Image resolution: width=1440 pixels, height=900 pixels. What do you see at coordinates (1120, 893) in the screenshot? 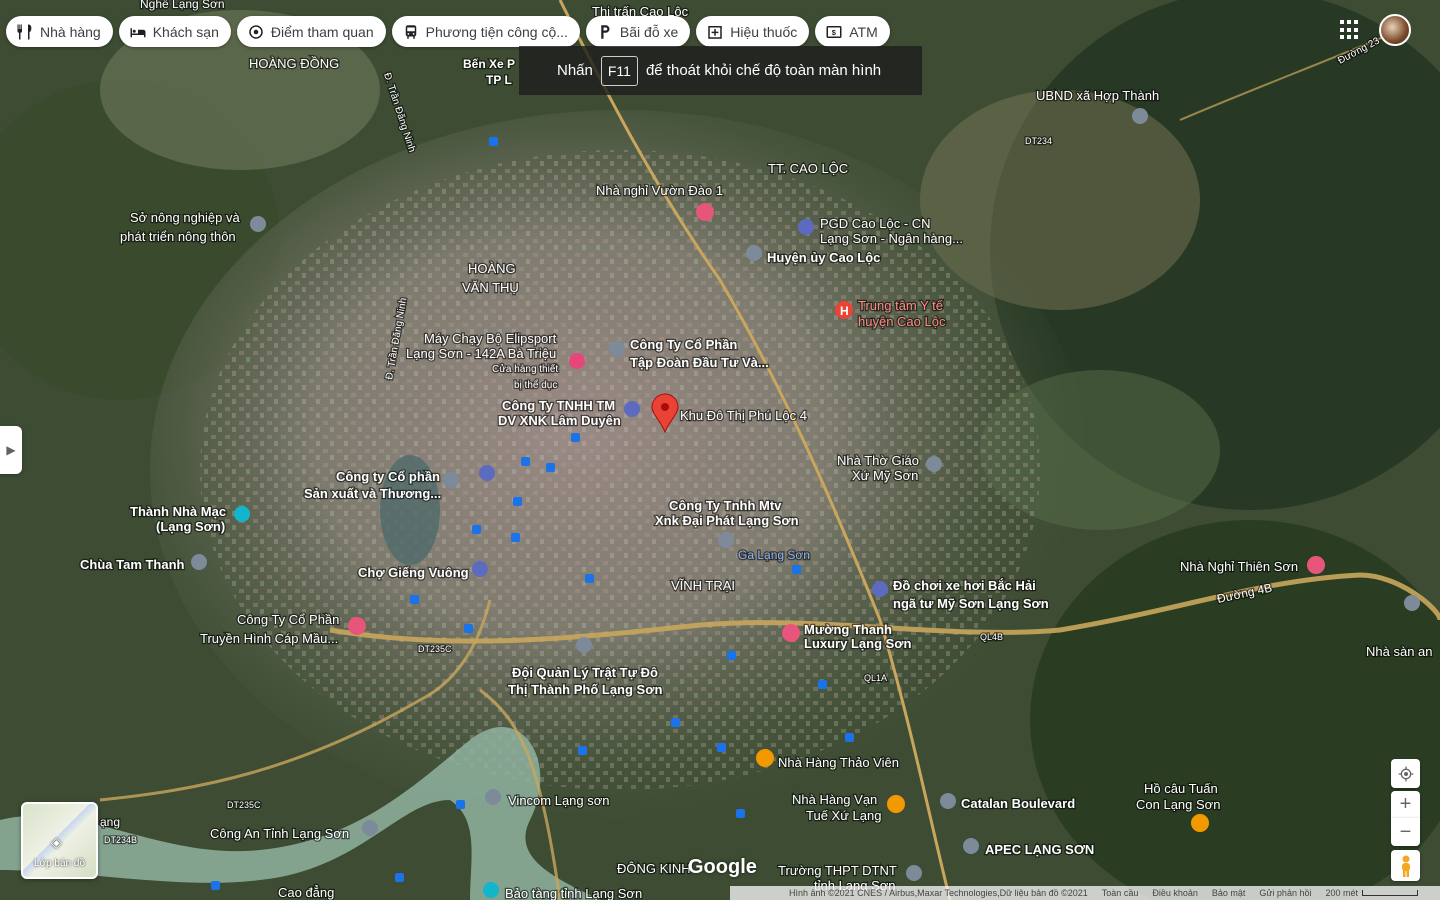
I see `global-link: Toàn cầu` at bounding box center [1120, 893].